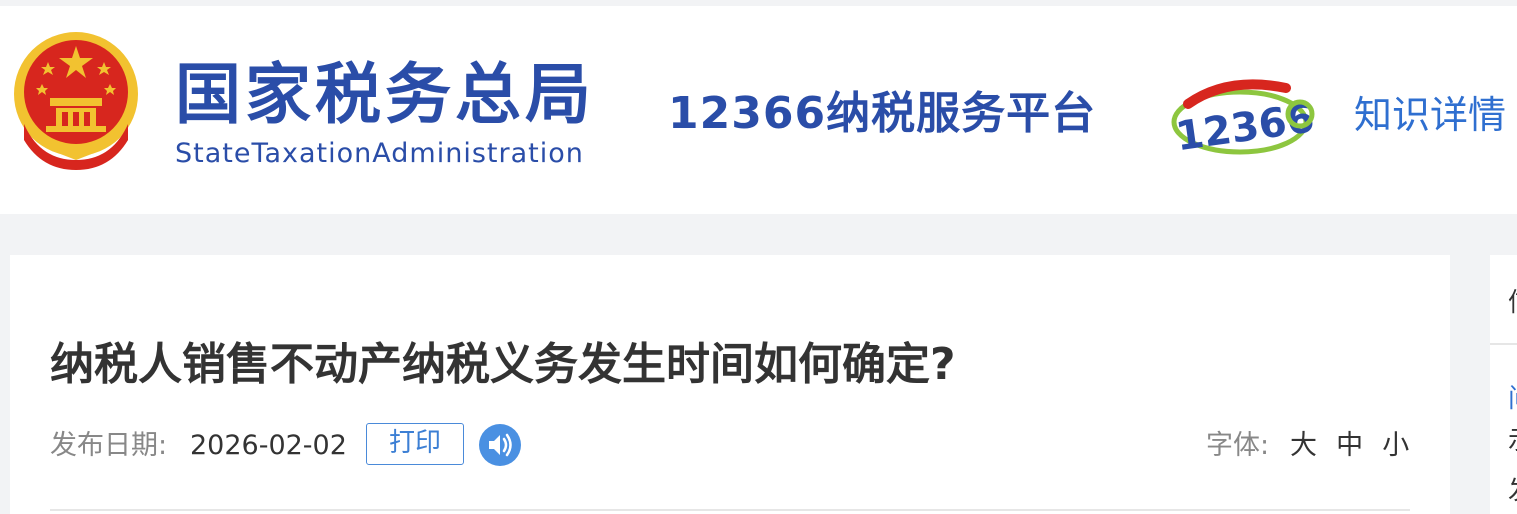 This screenshot has height=514, width=1517. What do you see at coordinates (1244, 119) in the screenshot?
I see `12366-logo-icon: 12366` at bounding box center [1244, 119].